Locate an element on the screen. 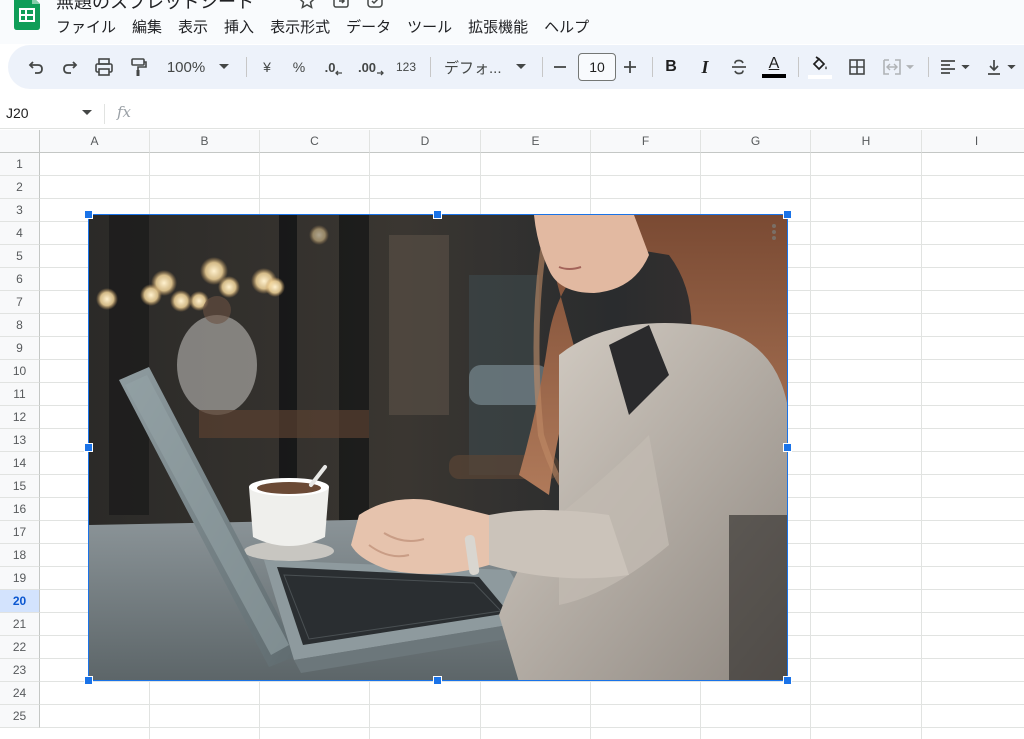 This screenshot has width=1024, height=739. percent-format-button: % is located at coordinates (299, 67).